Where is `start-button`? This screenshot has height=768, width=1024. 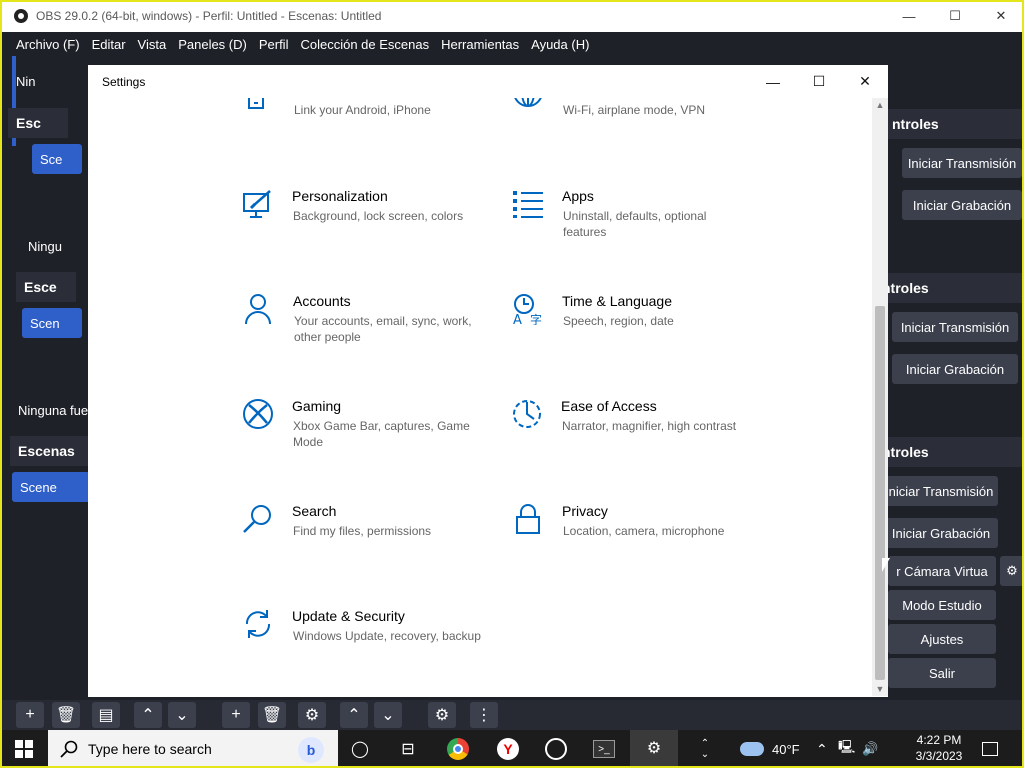 start-button is located at coordinates (24, 749).